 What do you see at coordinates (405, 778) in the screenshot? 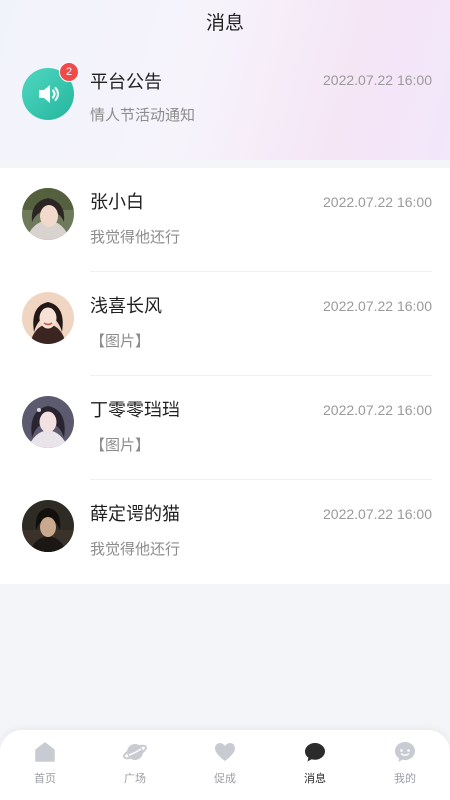
I see `tab-label: 我的` at bounding box center [405, 778].